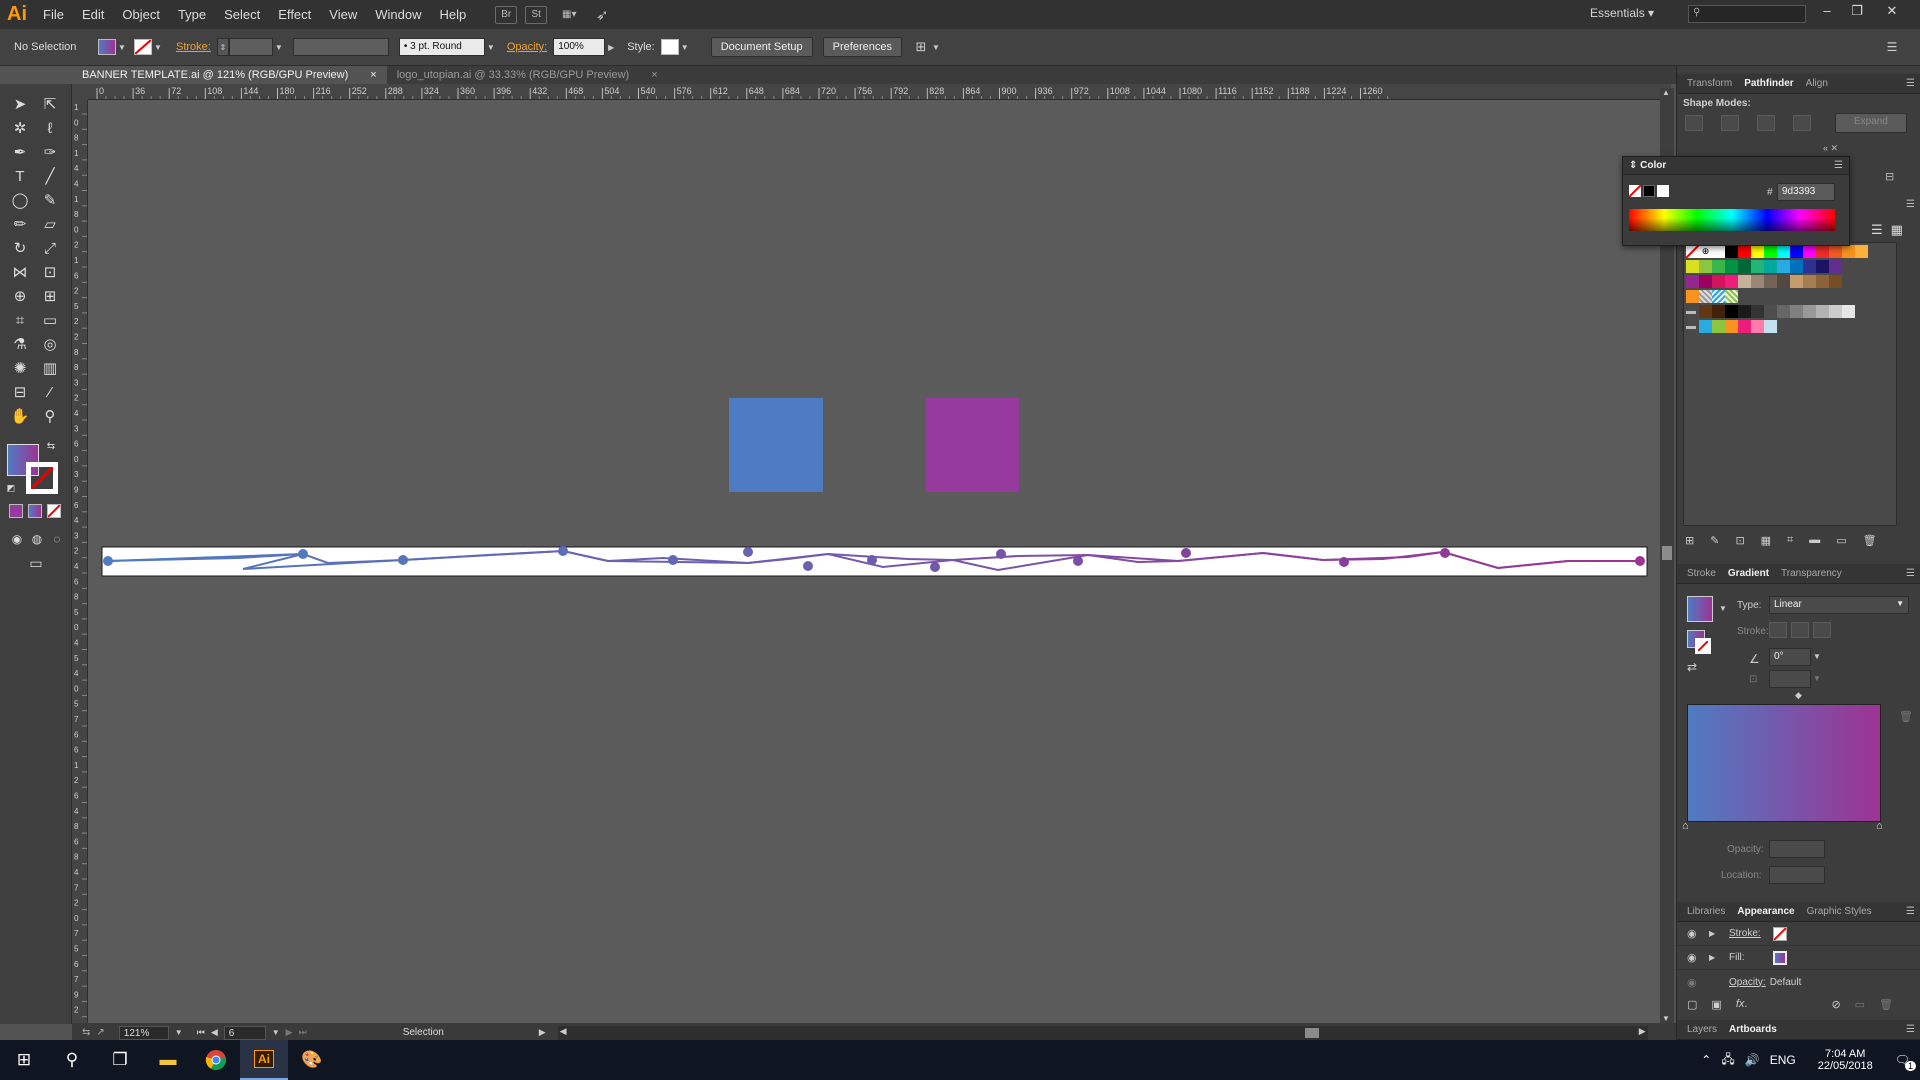  What do you see at coordinates (20, 249) in the screenshot?
I see `rotate-tool-icon: ↻` at bounding box center [20, 249].